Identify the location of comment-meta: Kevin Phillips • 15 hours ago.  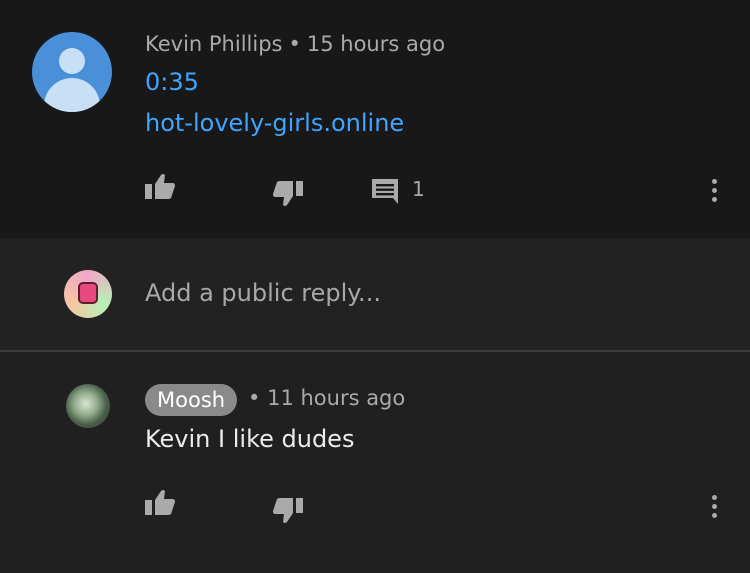
(295, 44).